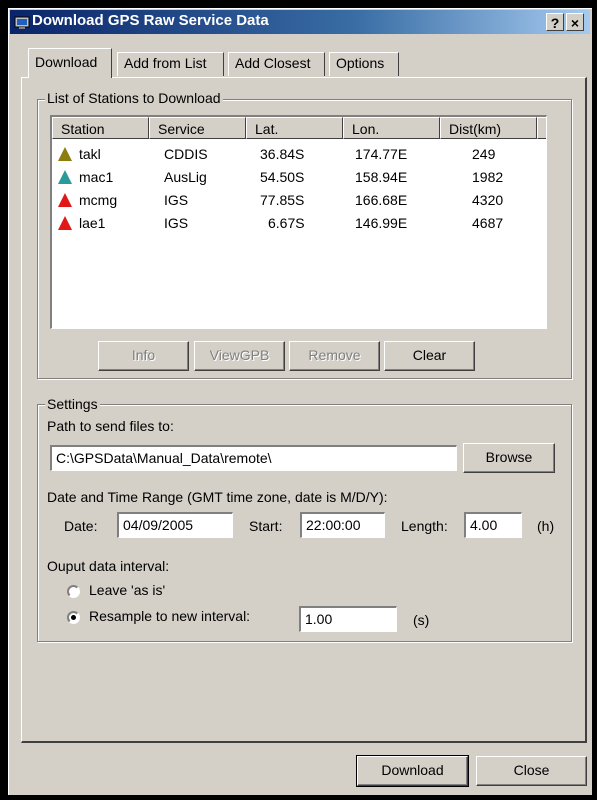 The image size is (597, 800). I want to click on resample-label: Resample to new interval:, so click(169, 616).